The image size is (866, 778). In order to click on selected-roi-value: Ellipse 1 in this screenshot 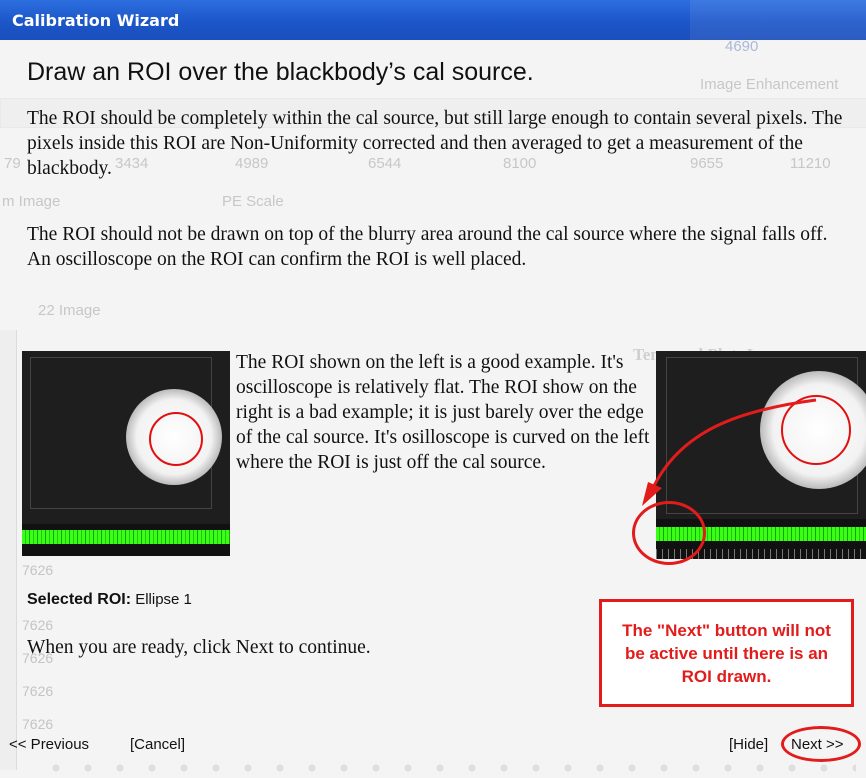, I will do `click(163, 599)`.